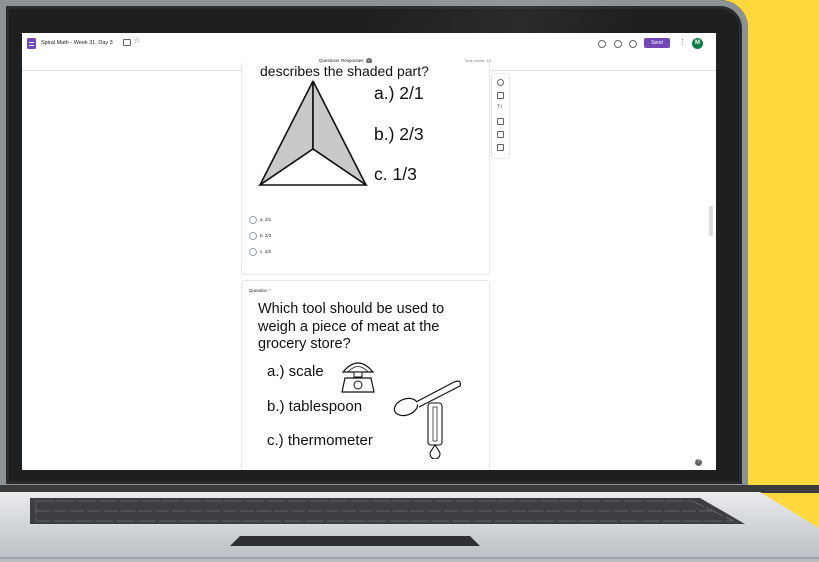 The image size is (819, 562). Describe the element at coordinates (499, 107) in the screenshot. I see `add-title-icon: Tт` at that location.